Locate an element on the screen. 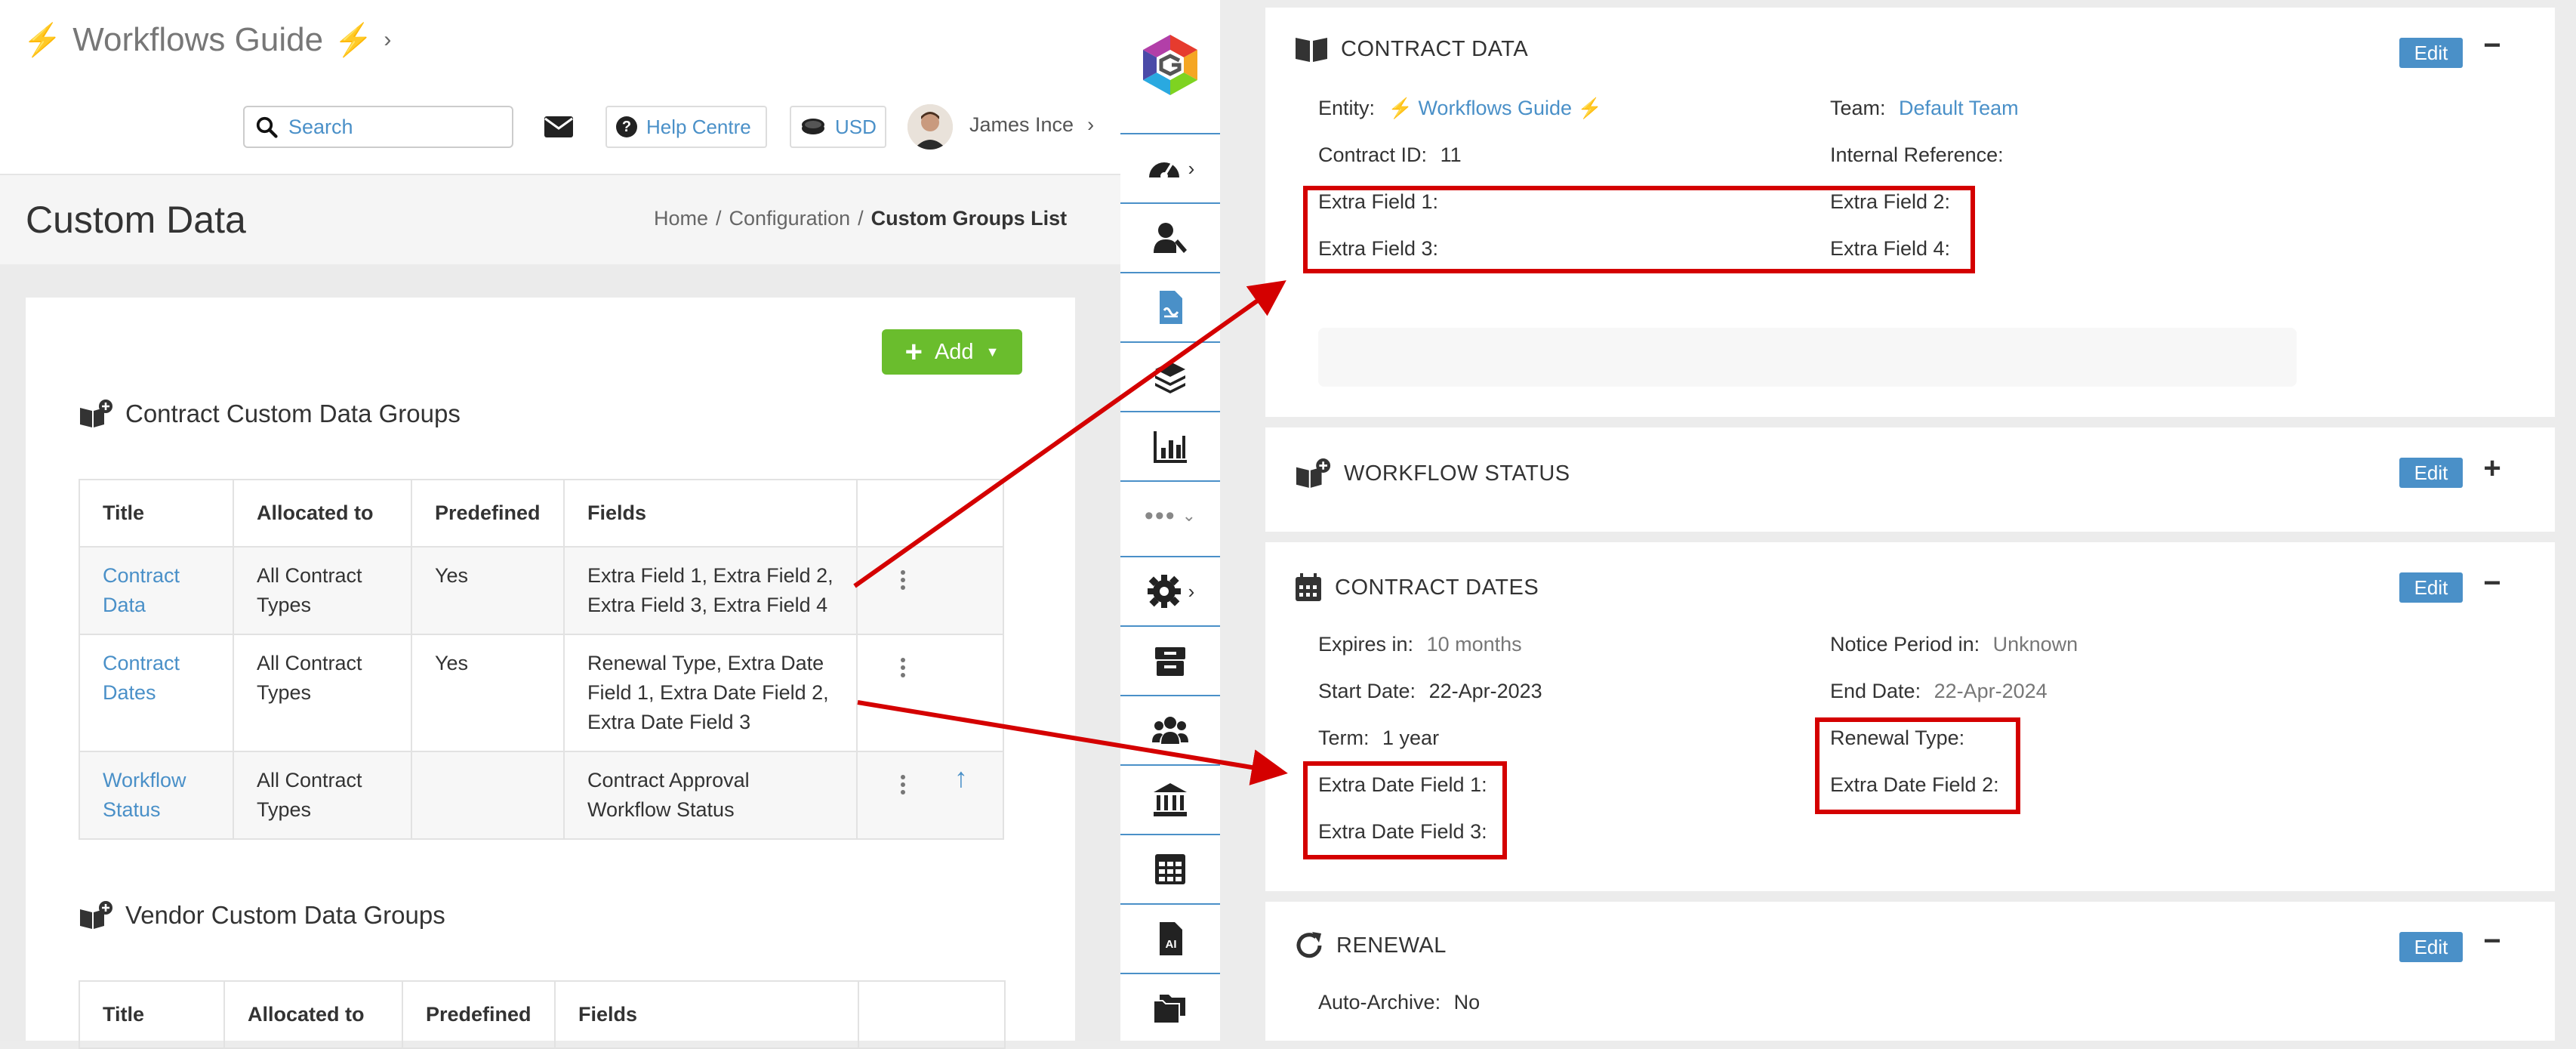  currency-label: USD is located at coordinates (856, 127).